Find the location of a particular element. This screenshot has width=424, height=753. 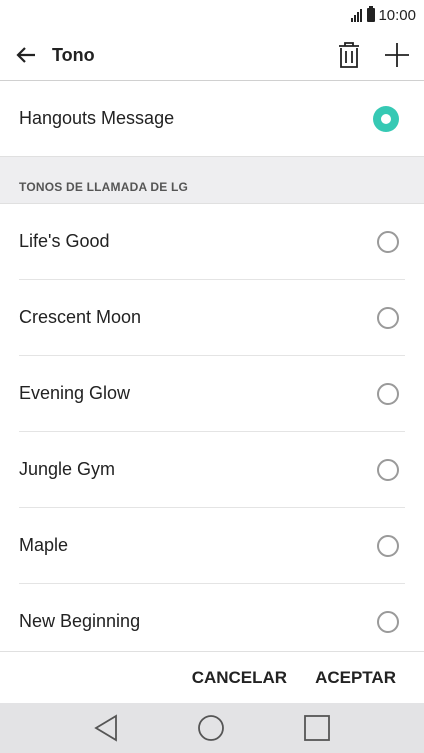

back-button is located at coordinates (26, 55).